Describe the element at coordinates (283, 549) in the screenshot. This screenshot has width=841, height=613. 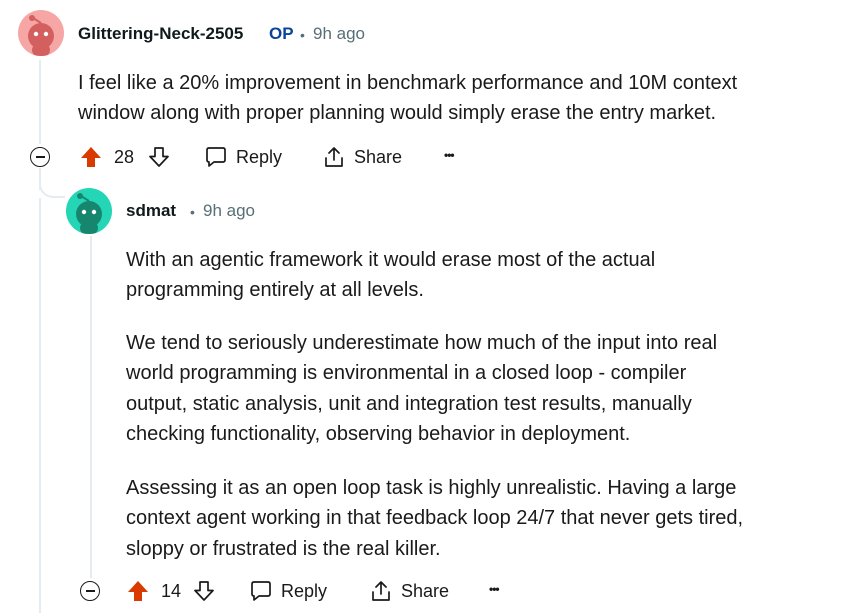
I see `comment-body-line: sloppy or frustrated is the real killer.` at that location.